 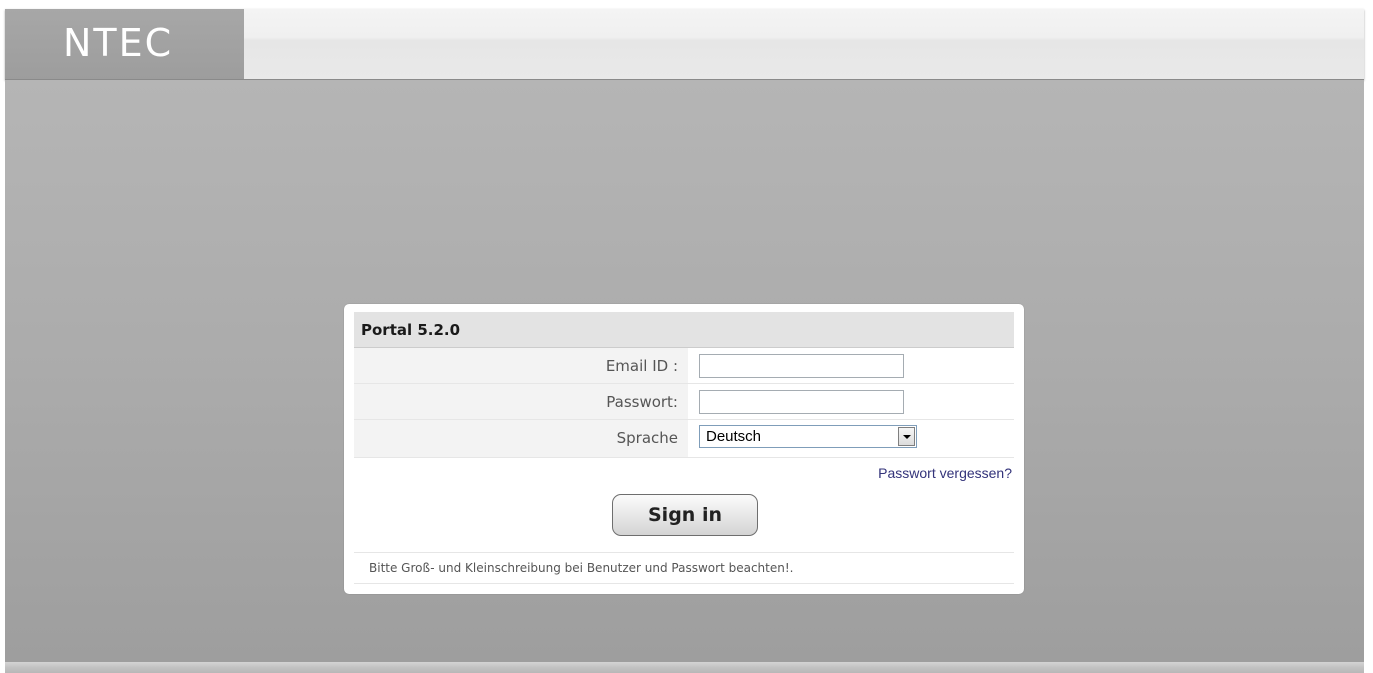 I want to click on logo-text: NTEC, so click(x=118, y=43).